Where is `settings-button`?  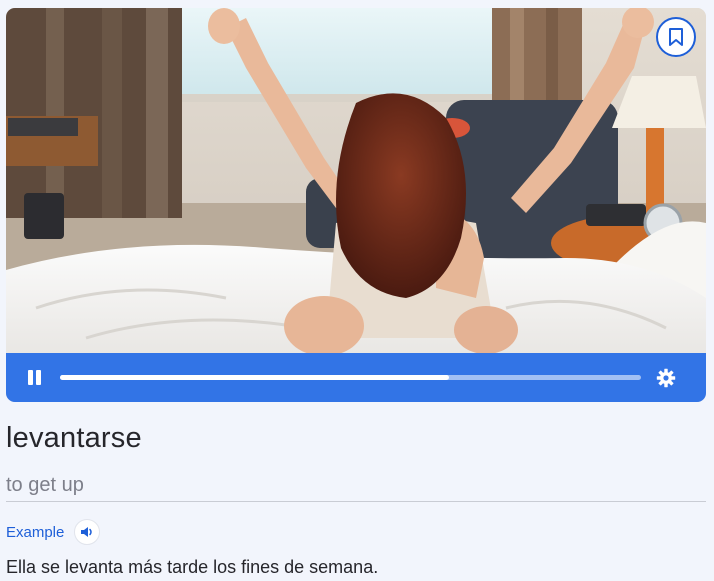
settings-button is located at coordinates (666, 378).